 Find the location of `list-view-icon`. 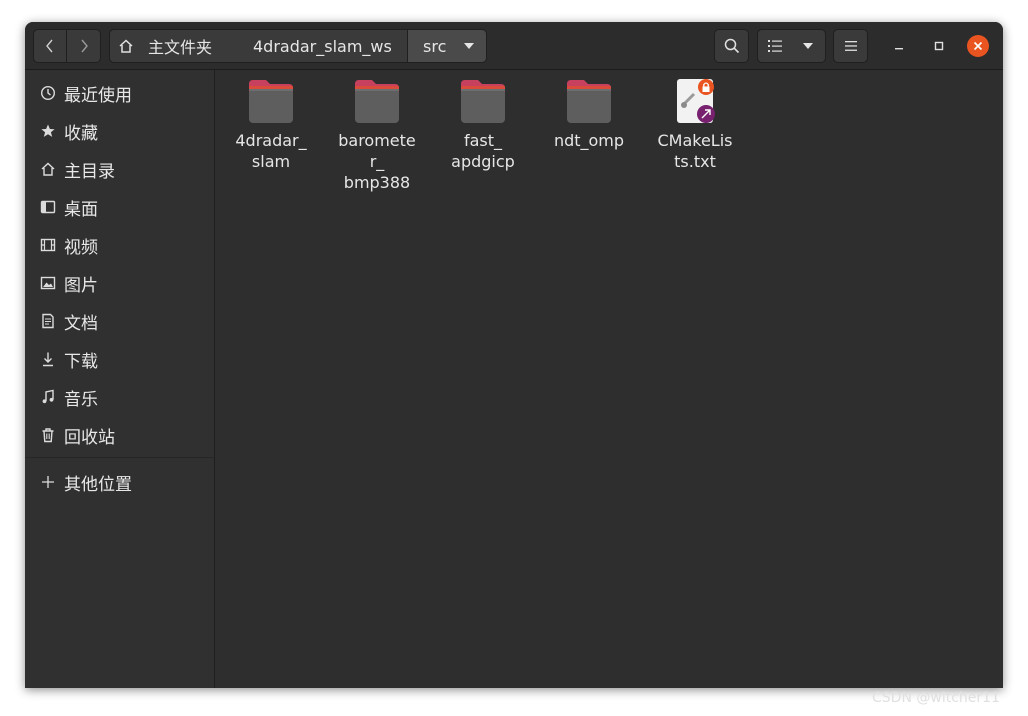

list-view-icon is located at coordinates (774, 46).